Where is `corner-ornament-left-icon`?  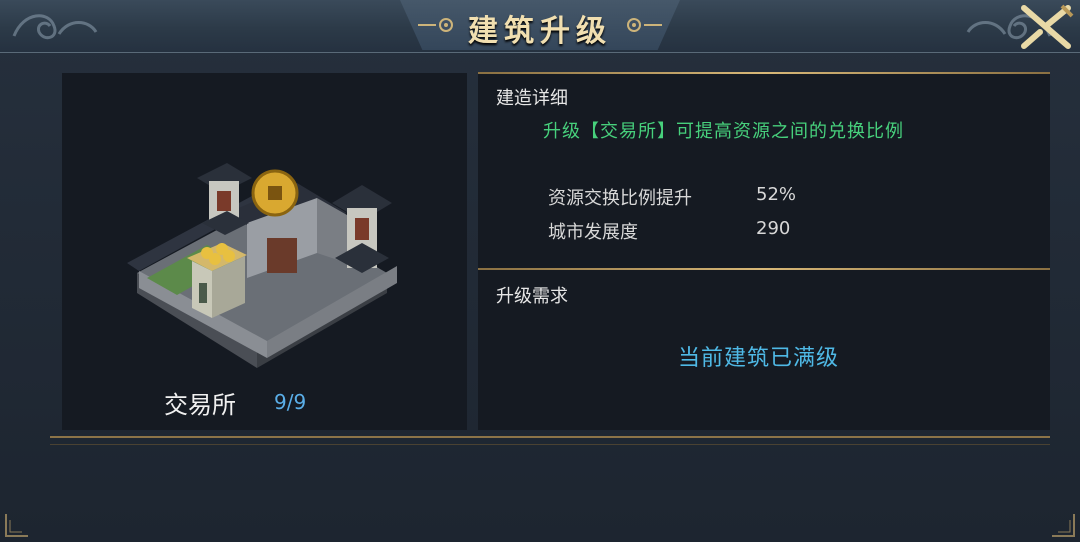
corner-ornament-left-icon is located at coordinates (16, 525).